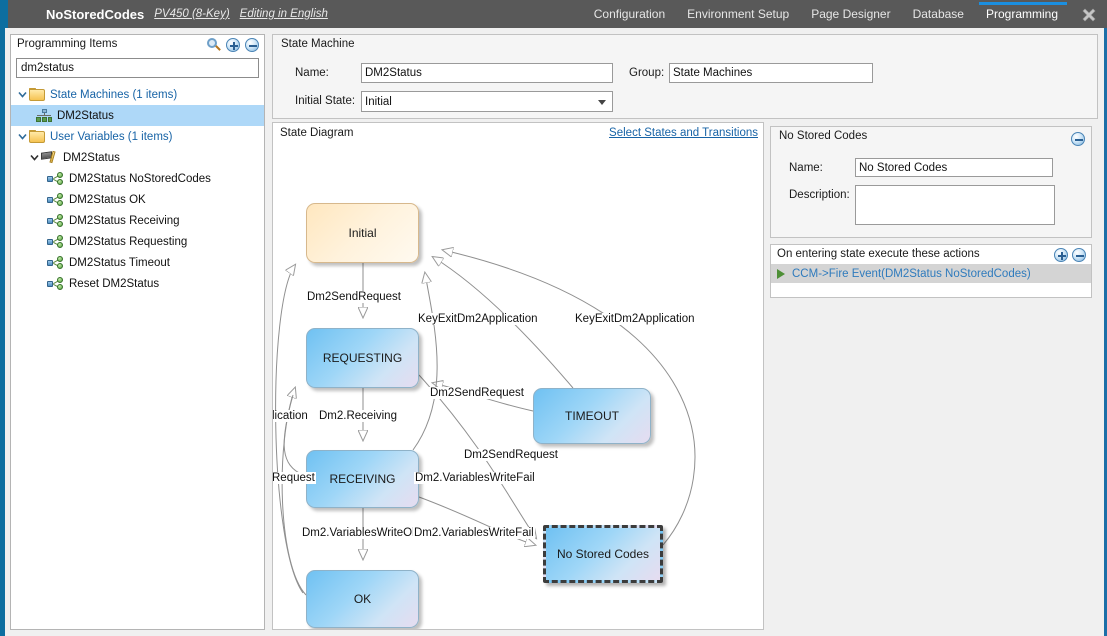 This screenshot has width=1107, height=636. I want to click on search-input: dm2status, so click(137, 68).